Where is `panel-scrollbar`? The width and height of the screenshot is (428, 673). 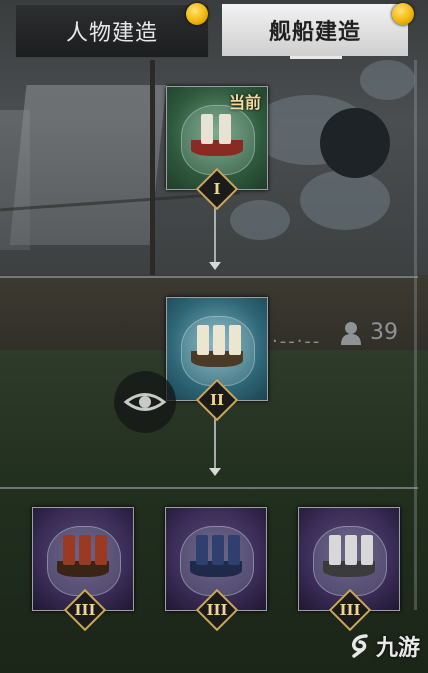 panel-scrollbar is located at coordinates (415, 335).